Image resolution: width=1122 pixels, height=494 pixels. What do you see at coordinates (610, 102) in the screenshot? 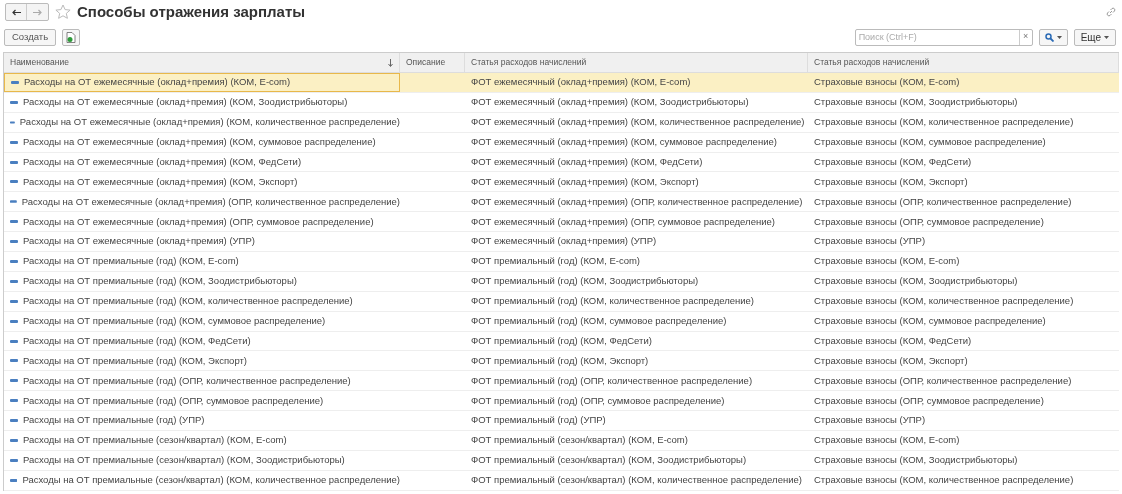
I see `table-cell: ФОТ ежемесячный (оклад+премия) (КОМ, Зоодистрибьюторы)` at bounding box center [610, 102].